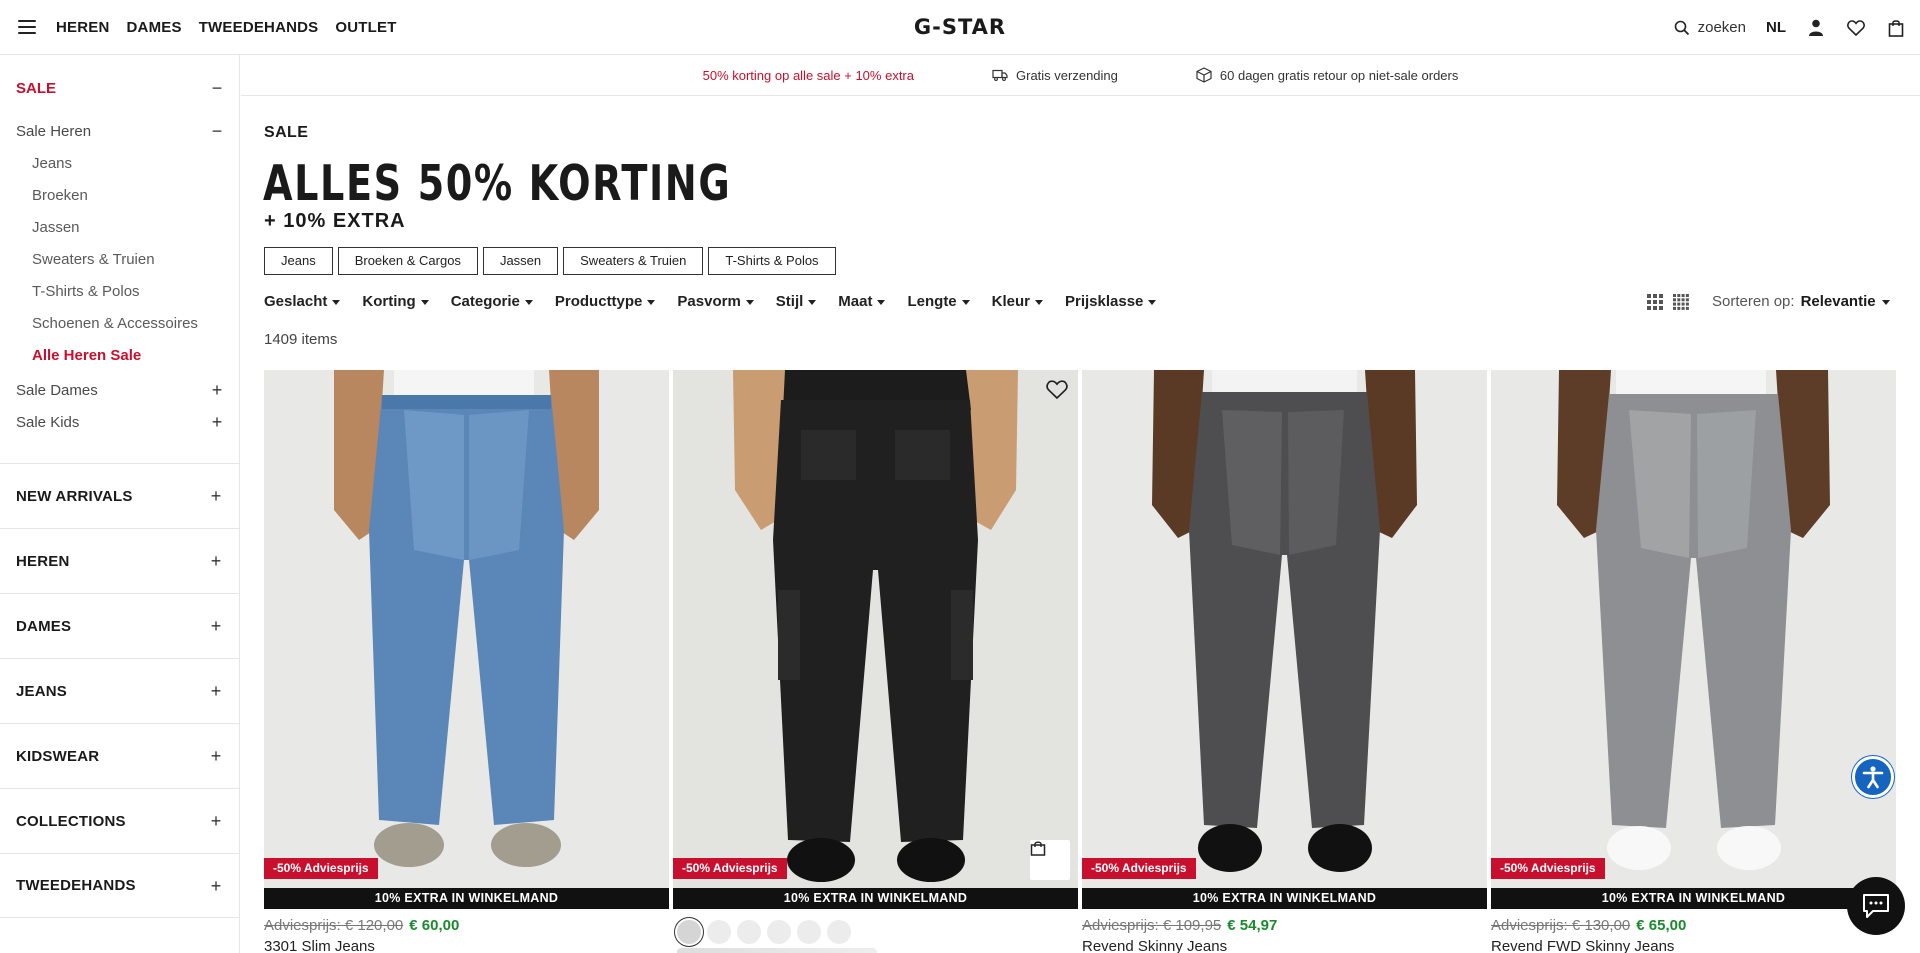  I want to click on usp-shipping-label: Gratis verzending, so click(1067, 75).